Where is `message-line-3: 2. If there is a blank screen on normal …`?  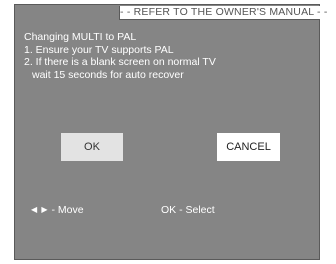
message-line-3: 2. If there is a blank screen on normal … is located at coordinates (120, 62).